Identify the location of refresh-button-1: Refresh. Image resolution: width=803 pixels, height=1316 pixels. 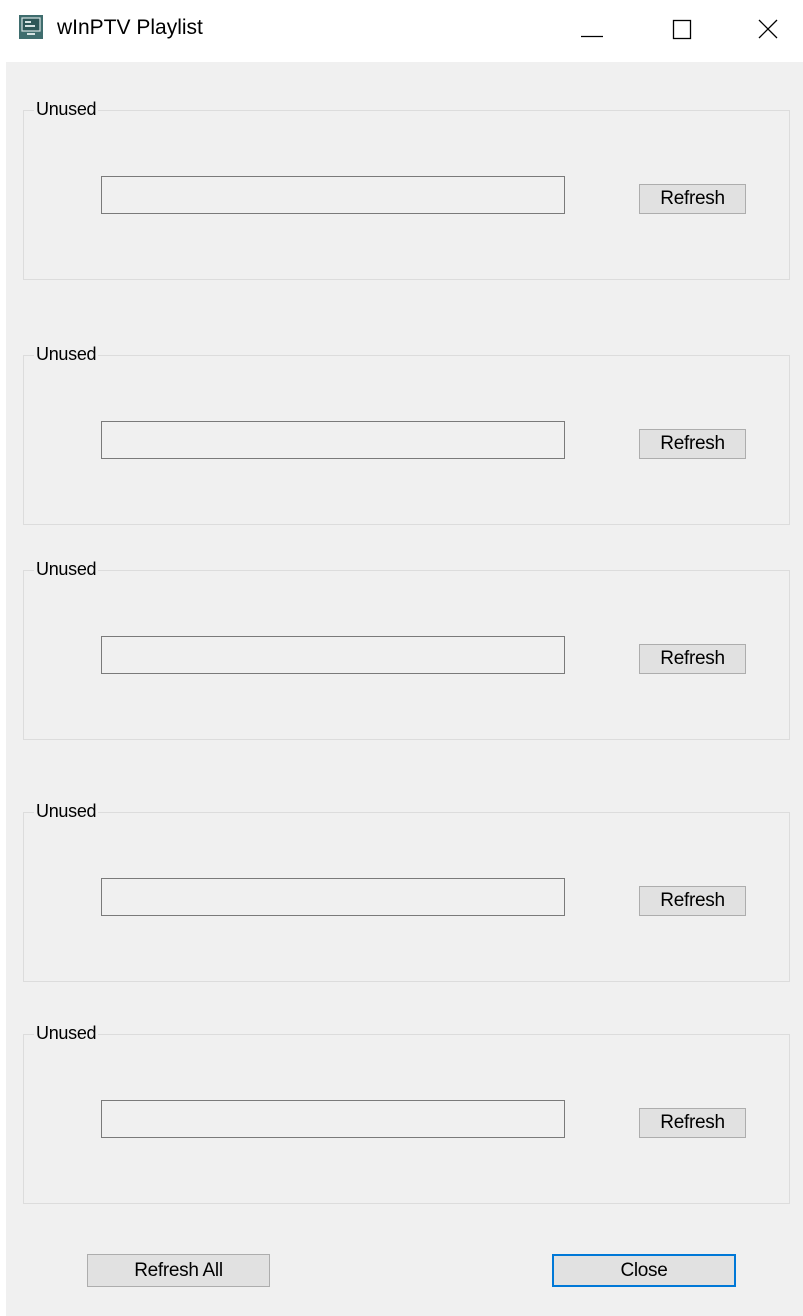
(692, 199).